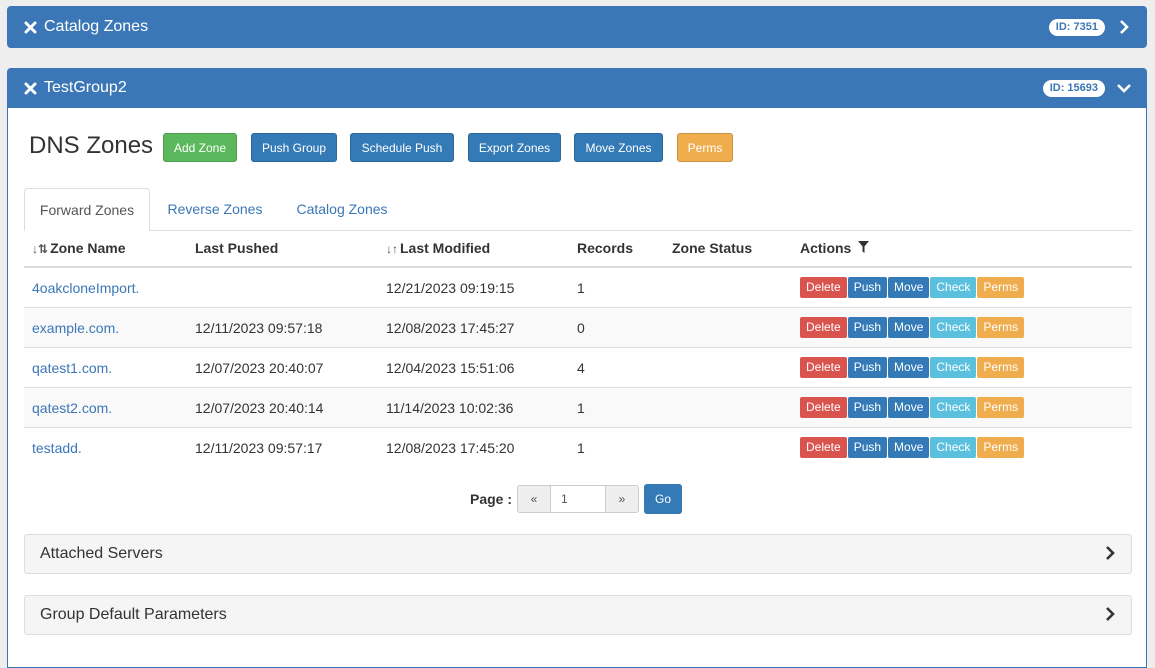  What do you see at coordinates (105, 447) in the screenshot?
I see `zone-name-cell: testadd.` at bounding box center [105, 447].